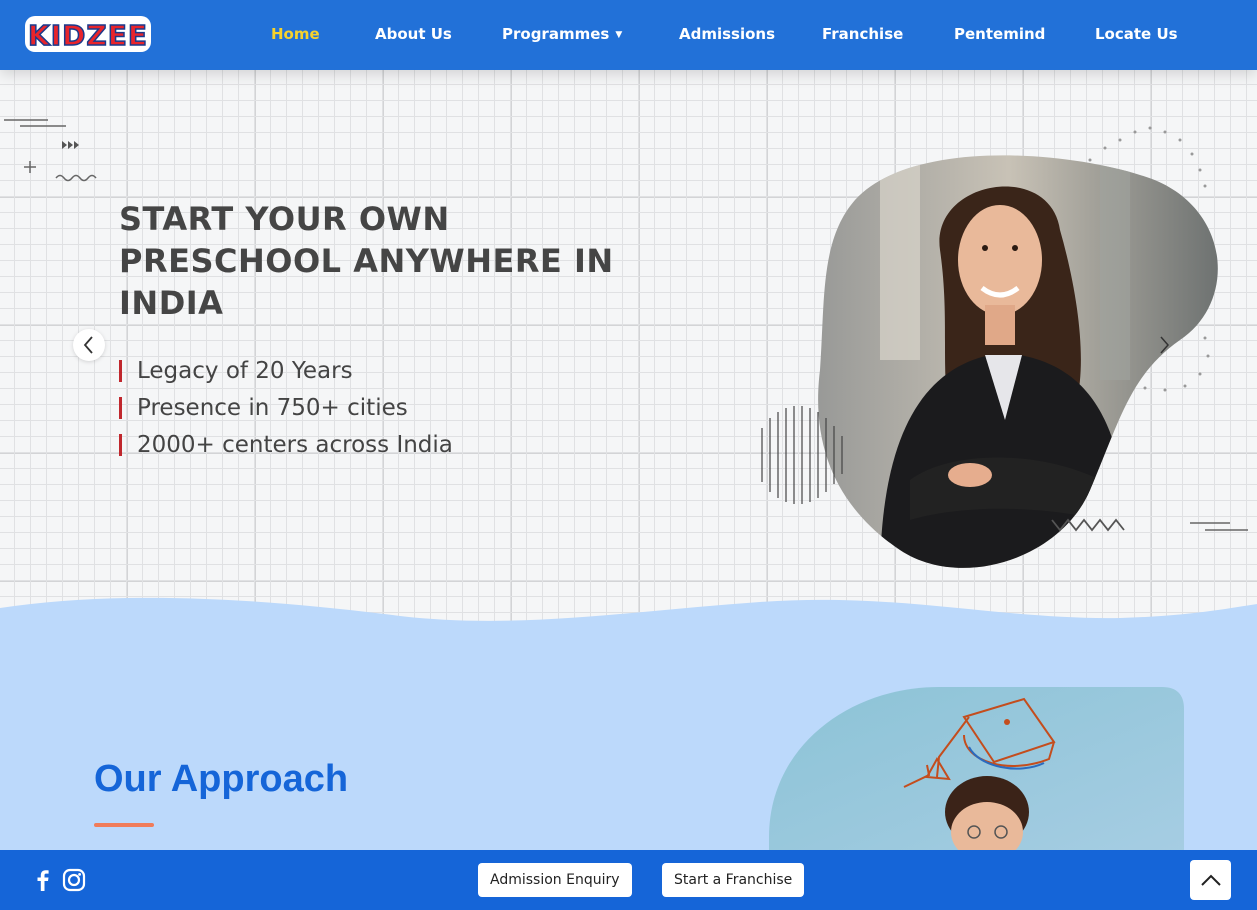 The width and height of the screenshot is (1257, 910). What do you see at coordinates (628, 623) in the screenshot?
I see `wave-divider` at bounding box center [628, 623].